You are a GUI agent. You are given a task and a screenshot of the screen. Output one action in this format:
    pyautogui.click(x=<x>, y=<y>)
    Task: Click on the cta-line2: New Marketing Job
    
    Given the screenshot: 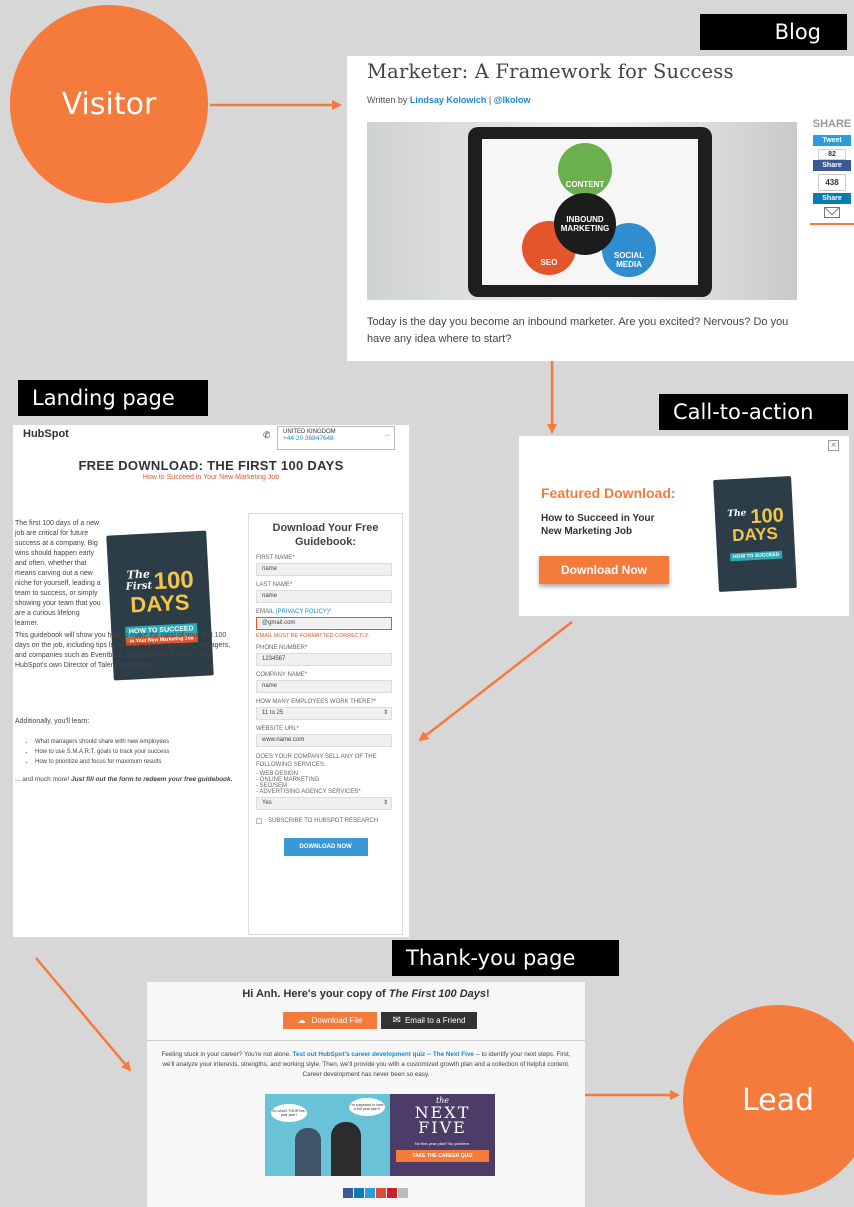 What is the action you would take?
    pyautogui.click(x=587, y=531)
    